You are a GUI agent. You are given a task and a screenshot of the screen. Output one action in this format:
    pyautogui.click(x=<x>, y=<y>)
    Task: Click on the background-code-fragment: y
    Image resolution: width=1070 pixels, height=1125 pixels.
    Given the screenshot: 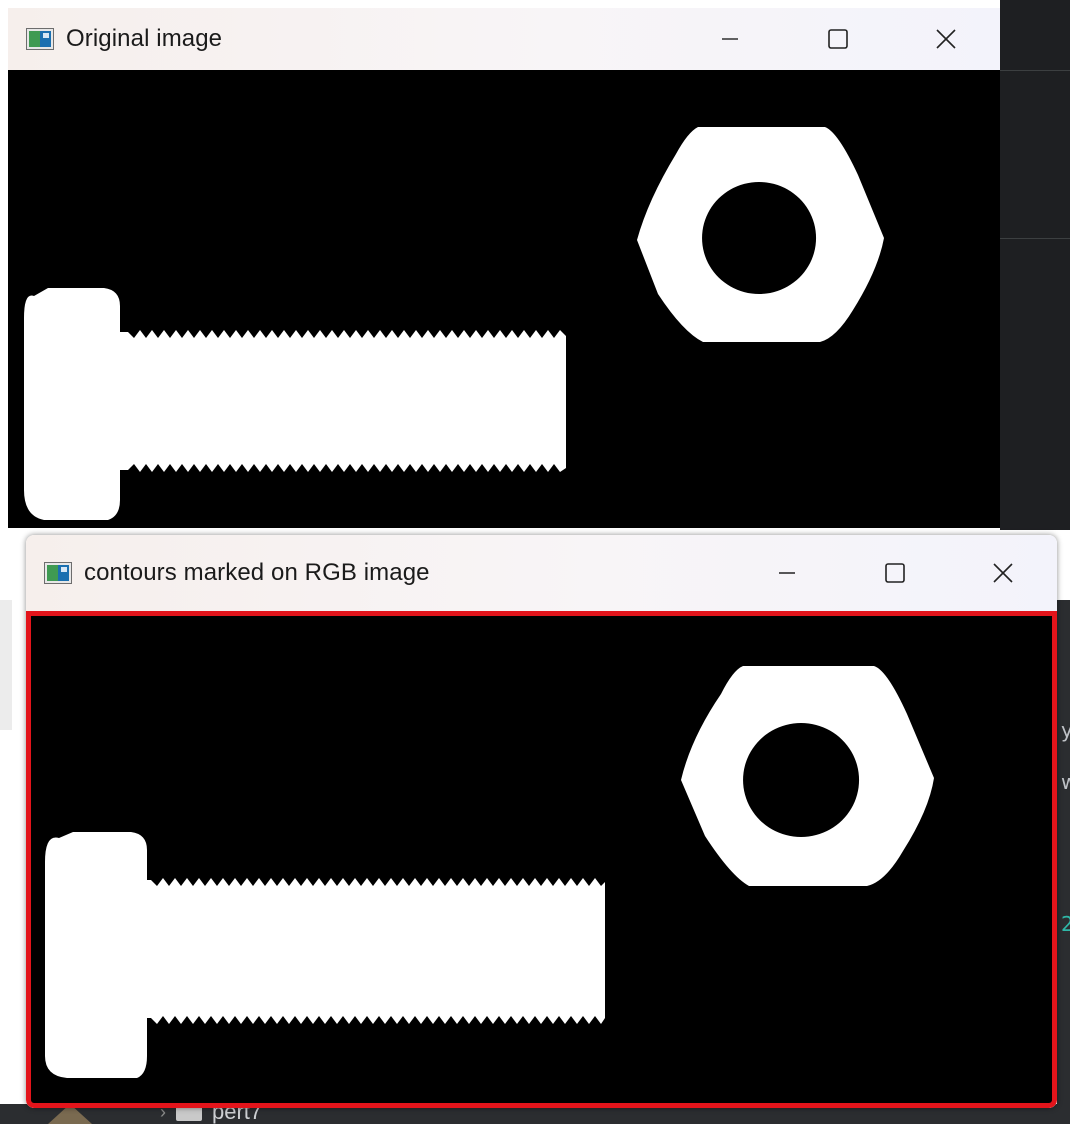 What is the action you would take?
    pyautogui.click(x=1065, y=730)
    